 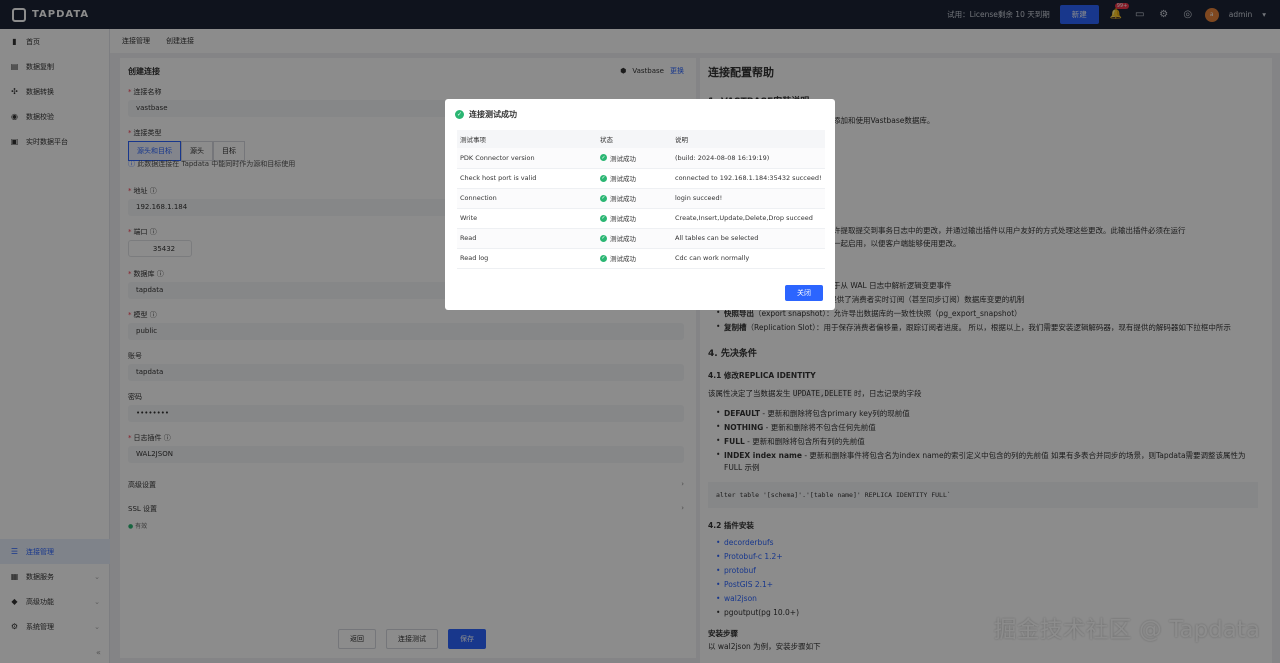 I want to click on test-desc: All tables can be selected, so click(x=748, y=238).